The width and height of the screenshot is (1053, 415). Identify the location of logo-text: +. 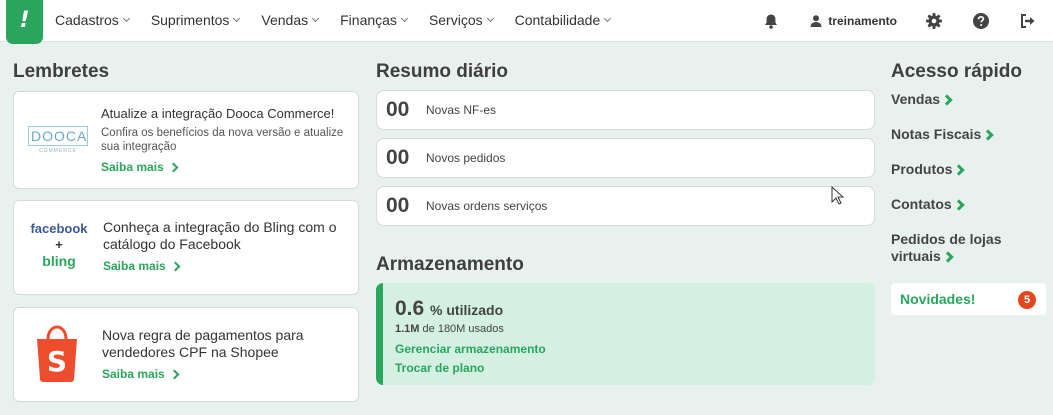
(59, 244).